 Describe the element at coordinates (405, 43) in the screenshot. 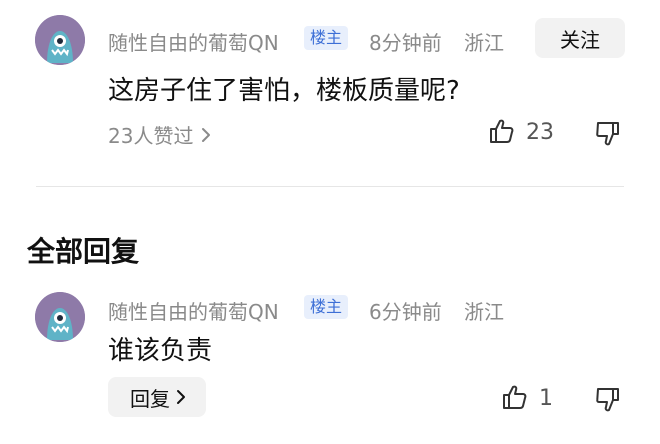

I see `comment-time: 8分钟前` at that location.